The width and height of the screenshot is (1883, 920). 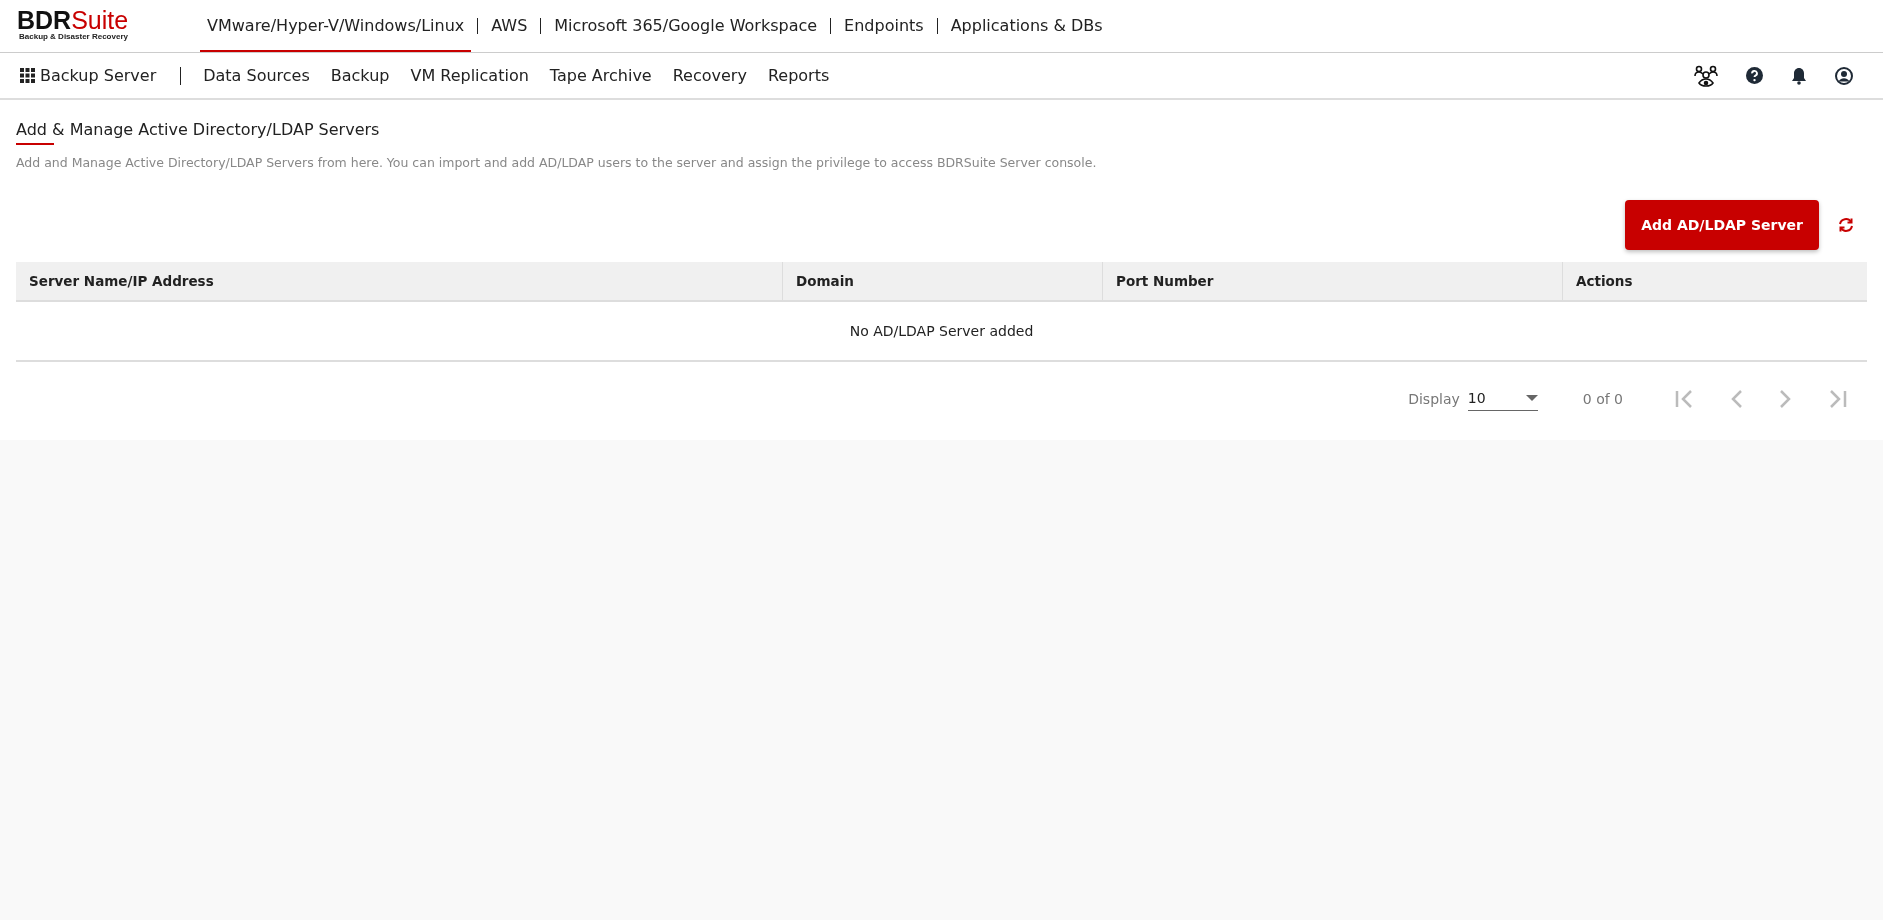 What do you see at coordinates (686, 26) in the screenshot?
I see `product-tab: Microsoft 365/Google Workspace` at bounding box center [686, 26].